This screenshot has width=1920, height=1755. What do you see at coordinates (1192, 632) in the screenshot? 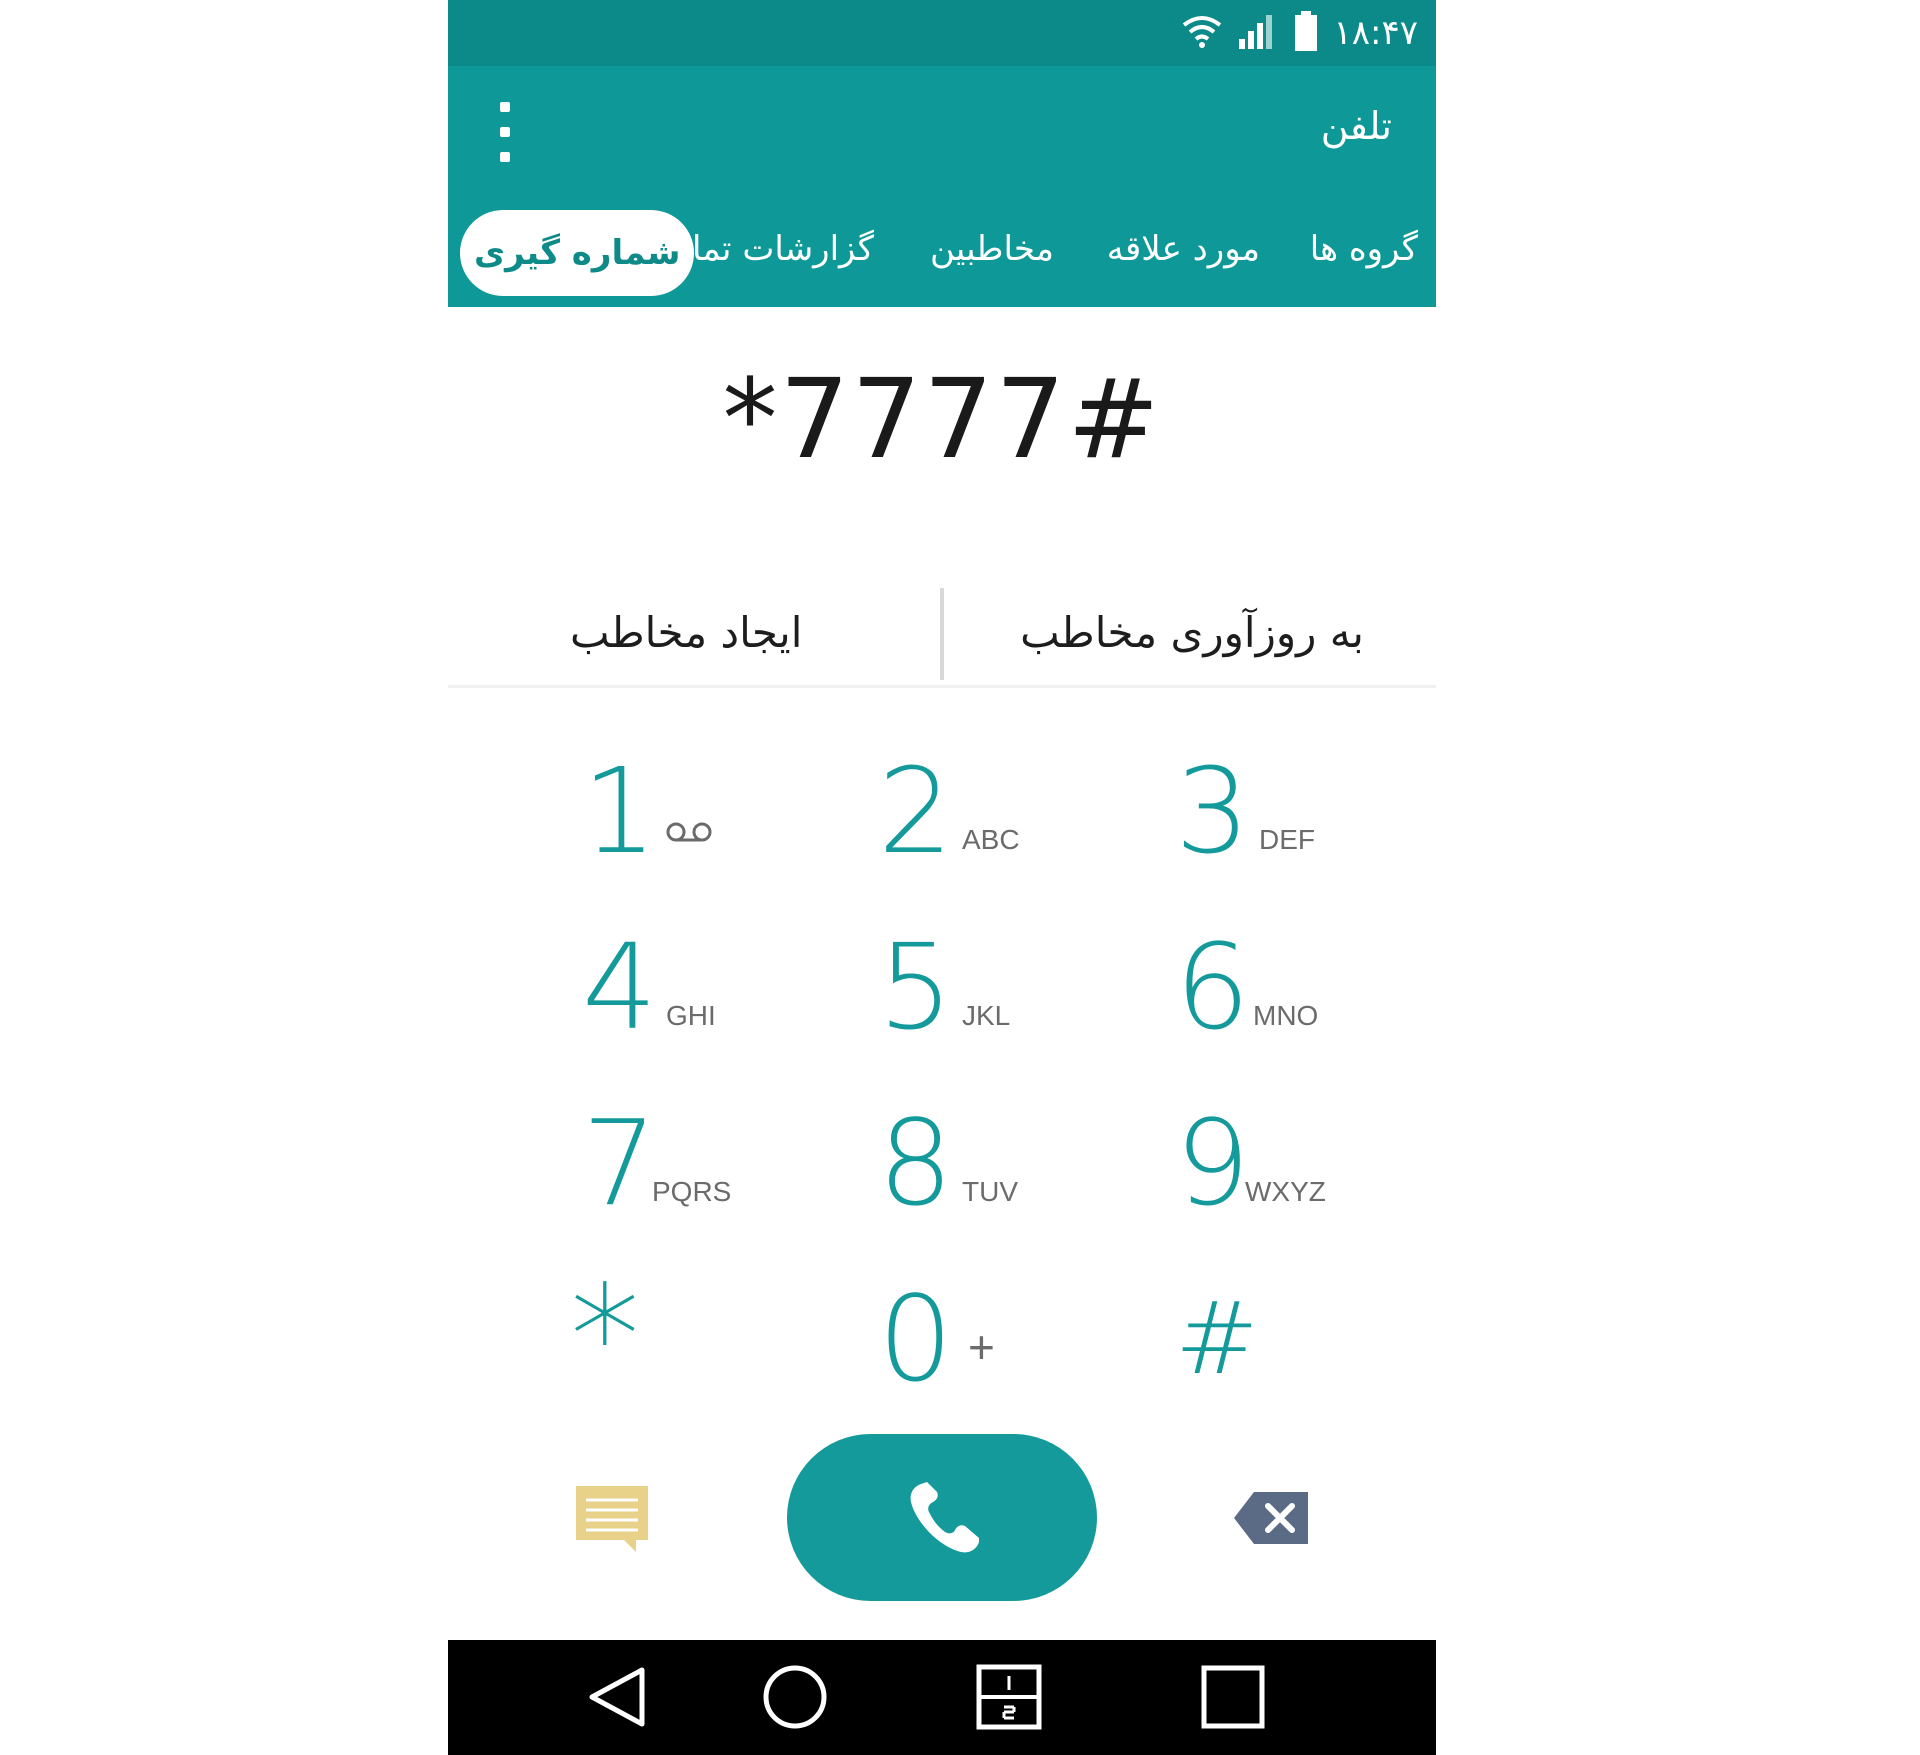
I see `update-contact-button: به روزآوری مخاطب` at bounding box center [1192, 632].